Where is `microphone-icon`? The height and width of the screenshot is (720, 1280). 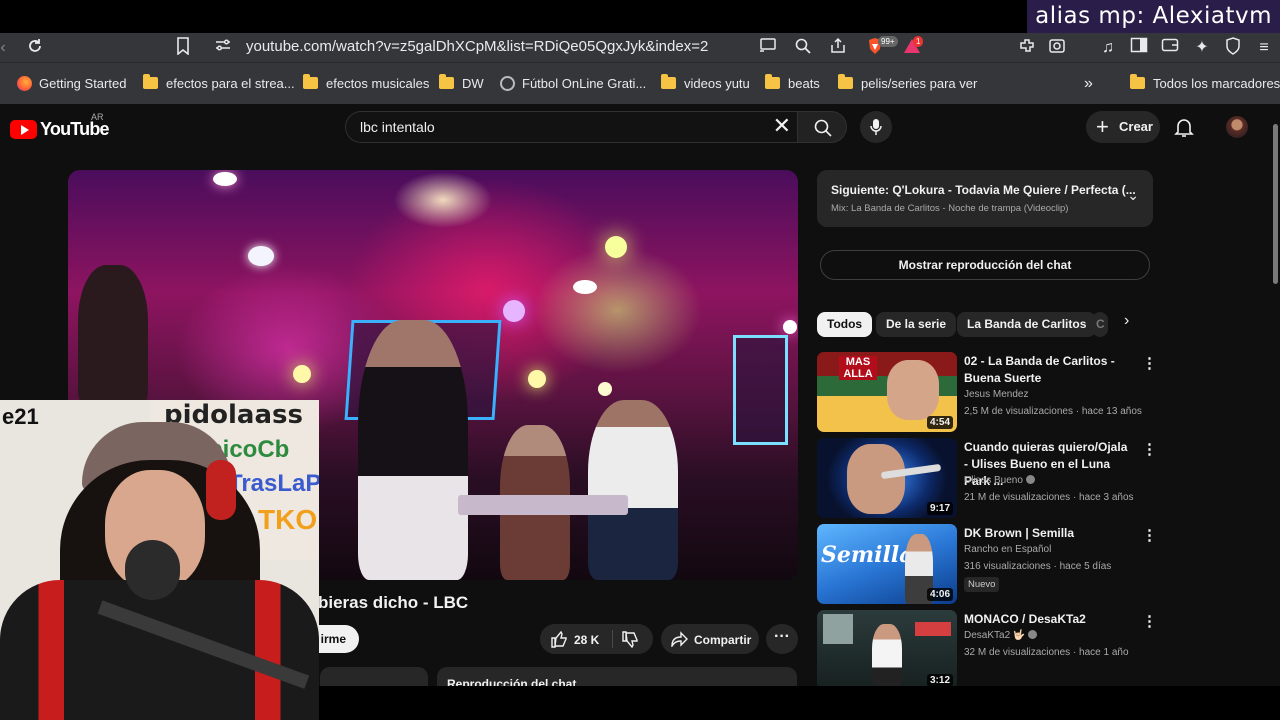 microphone-icon is located at coordinates (876, 127).